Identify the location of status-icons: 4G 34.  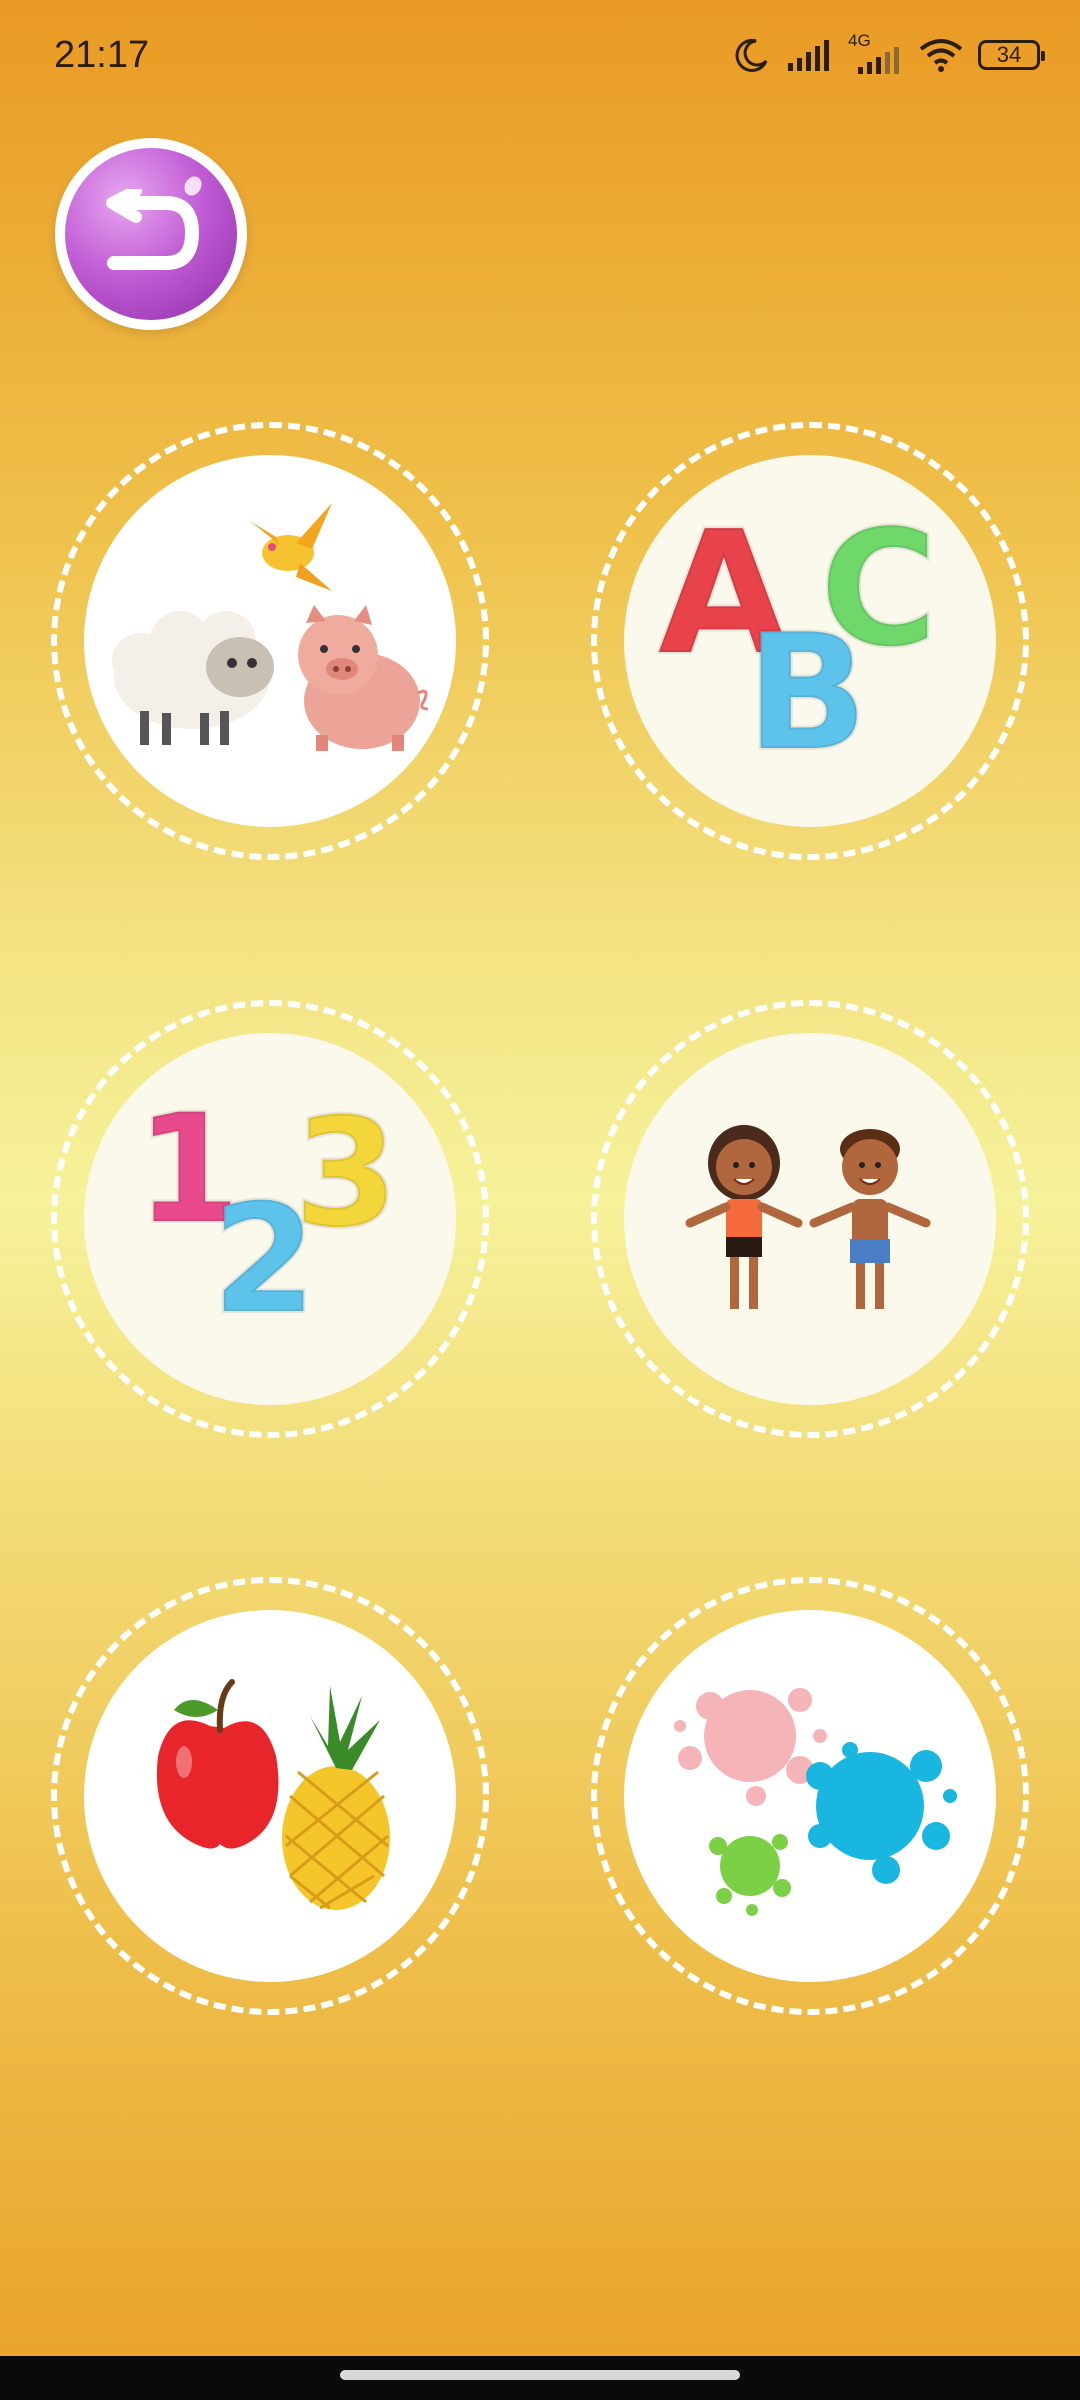
(888, 55).